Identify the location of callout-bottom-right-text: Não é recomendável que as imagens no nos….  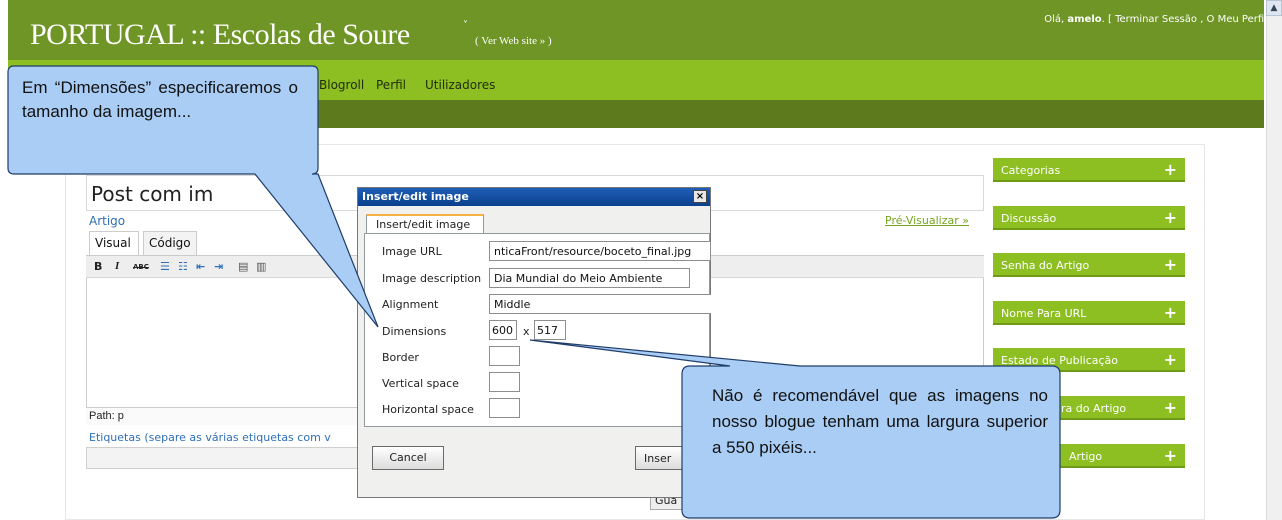
(880, 421).